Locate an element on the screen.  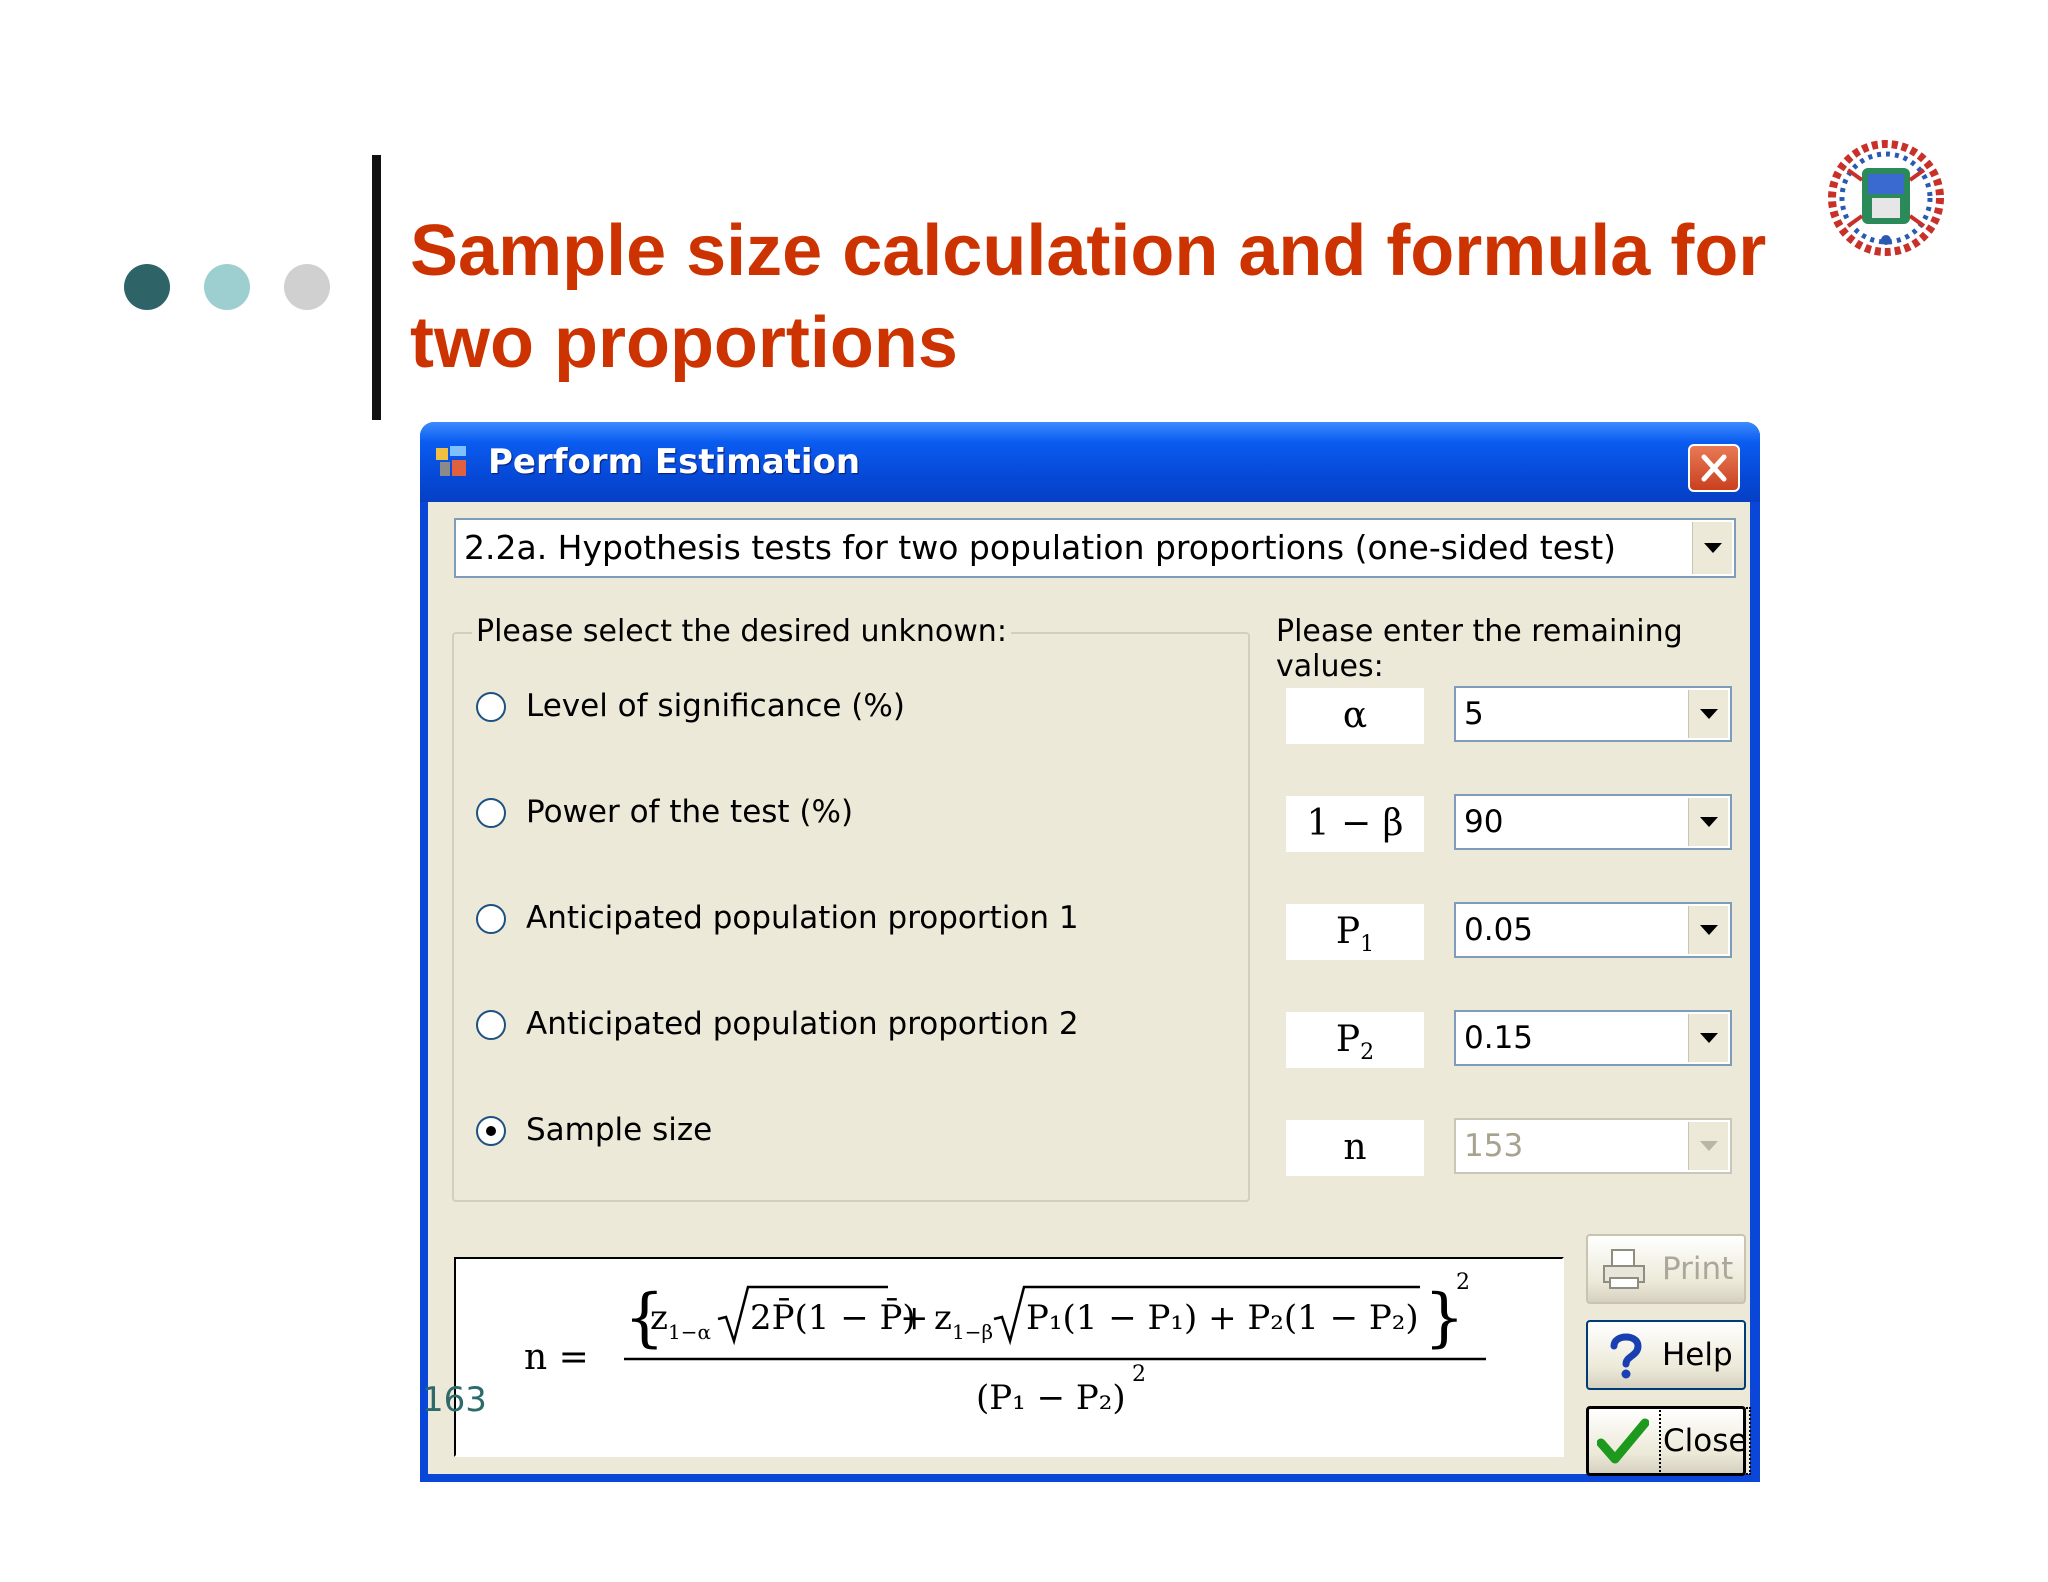
two-pbar-term: 2P̄(1 − P̄) is located at coordinates (833, 1317).